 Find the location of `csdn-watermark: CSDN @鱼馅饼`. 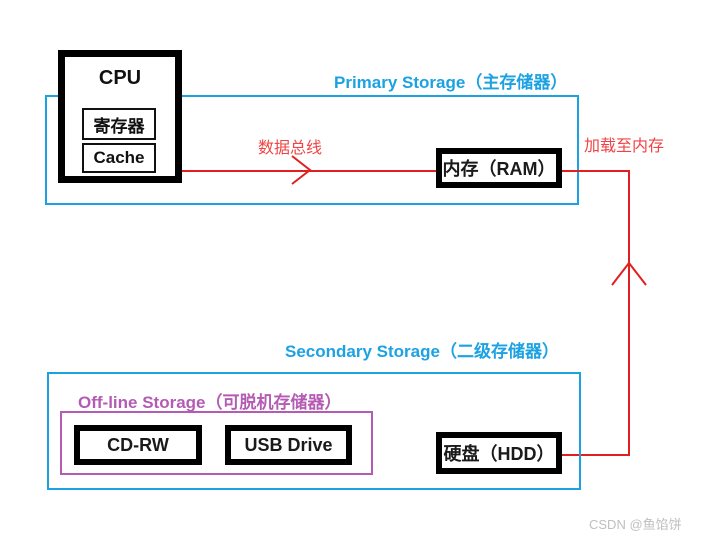

csdn-watermark: CSDN @鱼馅饼 is located at coordinates (635, 524).